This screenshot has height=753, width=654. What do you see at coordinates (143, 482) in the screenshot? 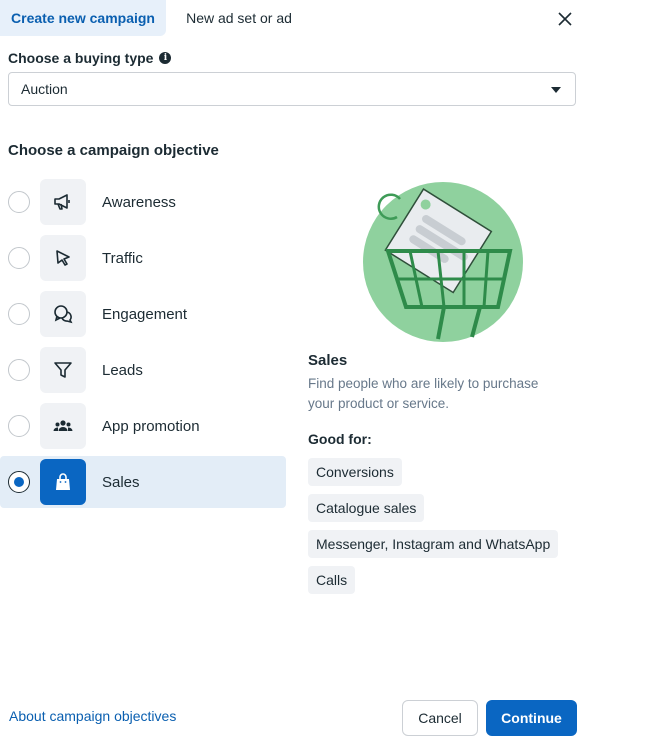
I see `objective-sales: Sales` at bounding box center [143, 482].